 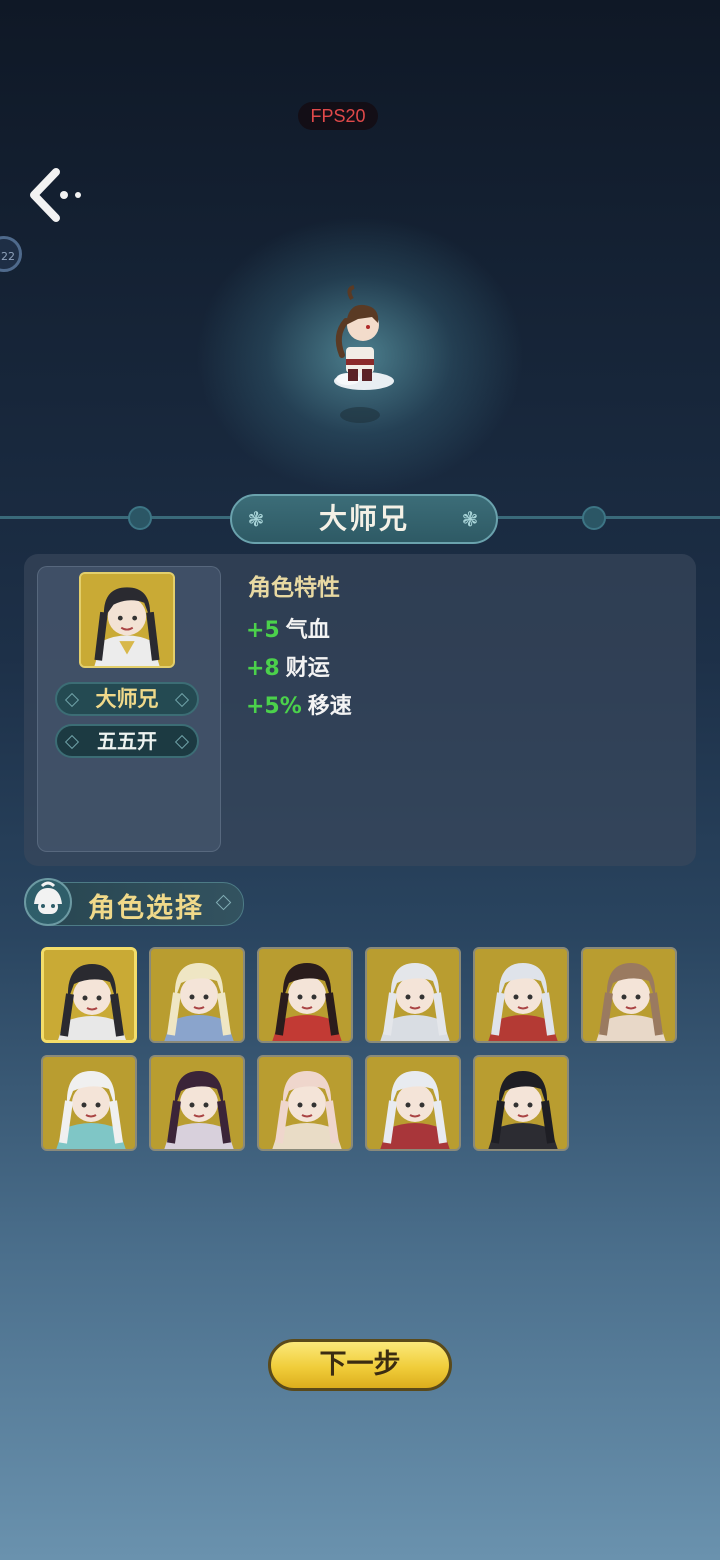 I want to click on trait-value: +5%, so click(x=274, y=706).